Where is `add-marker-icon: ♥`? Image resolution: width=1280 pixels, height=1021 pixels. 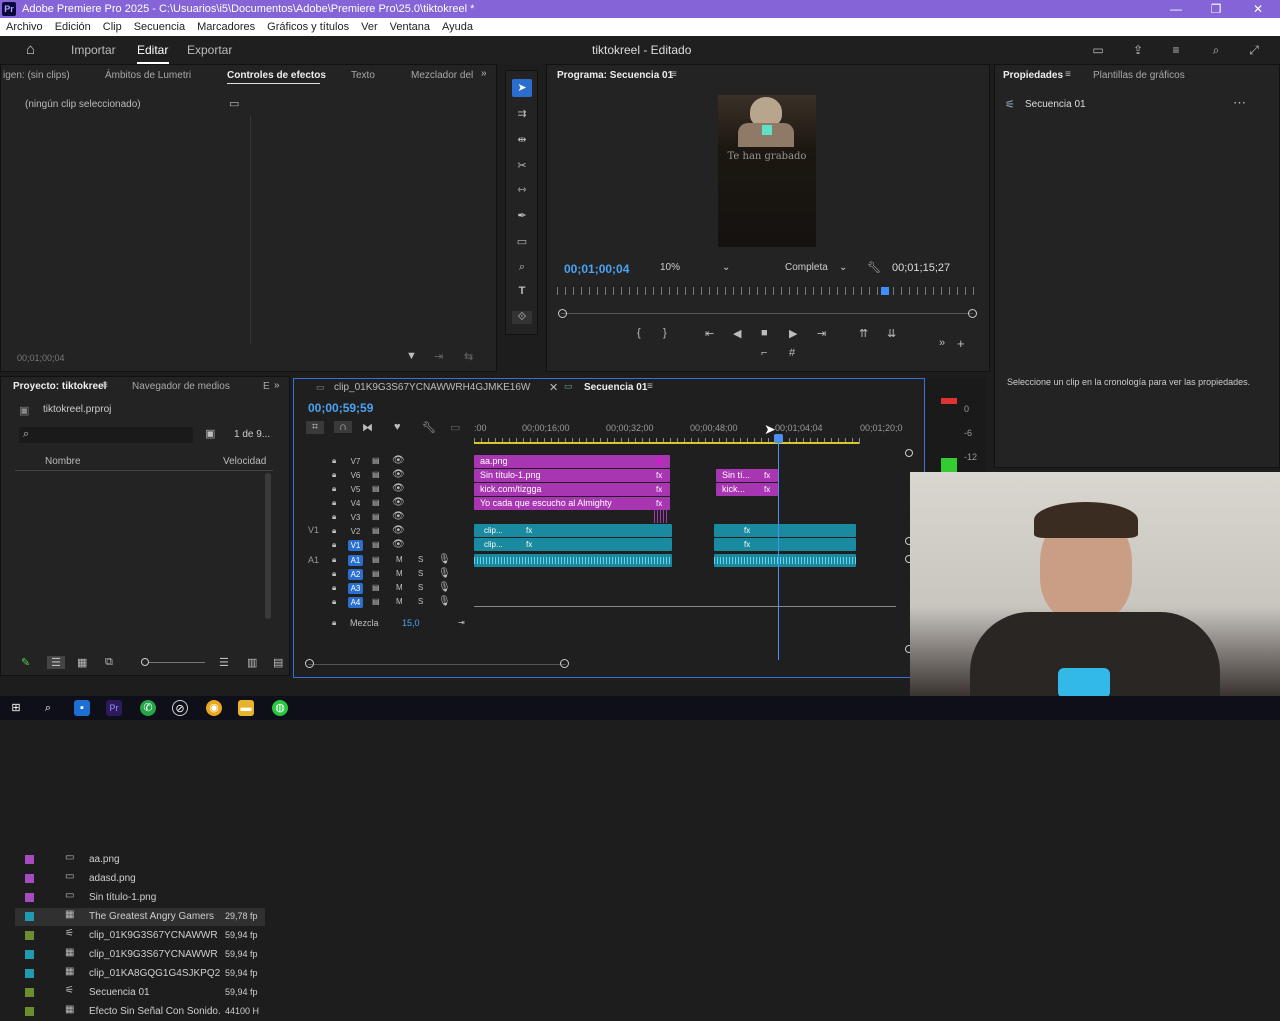 add-marker-icon: ♥ is located at coordinates (397, 427).